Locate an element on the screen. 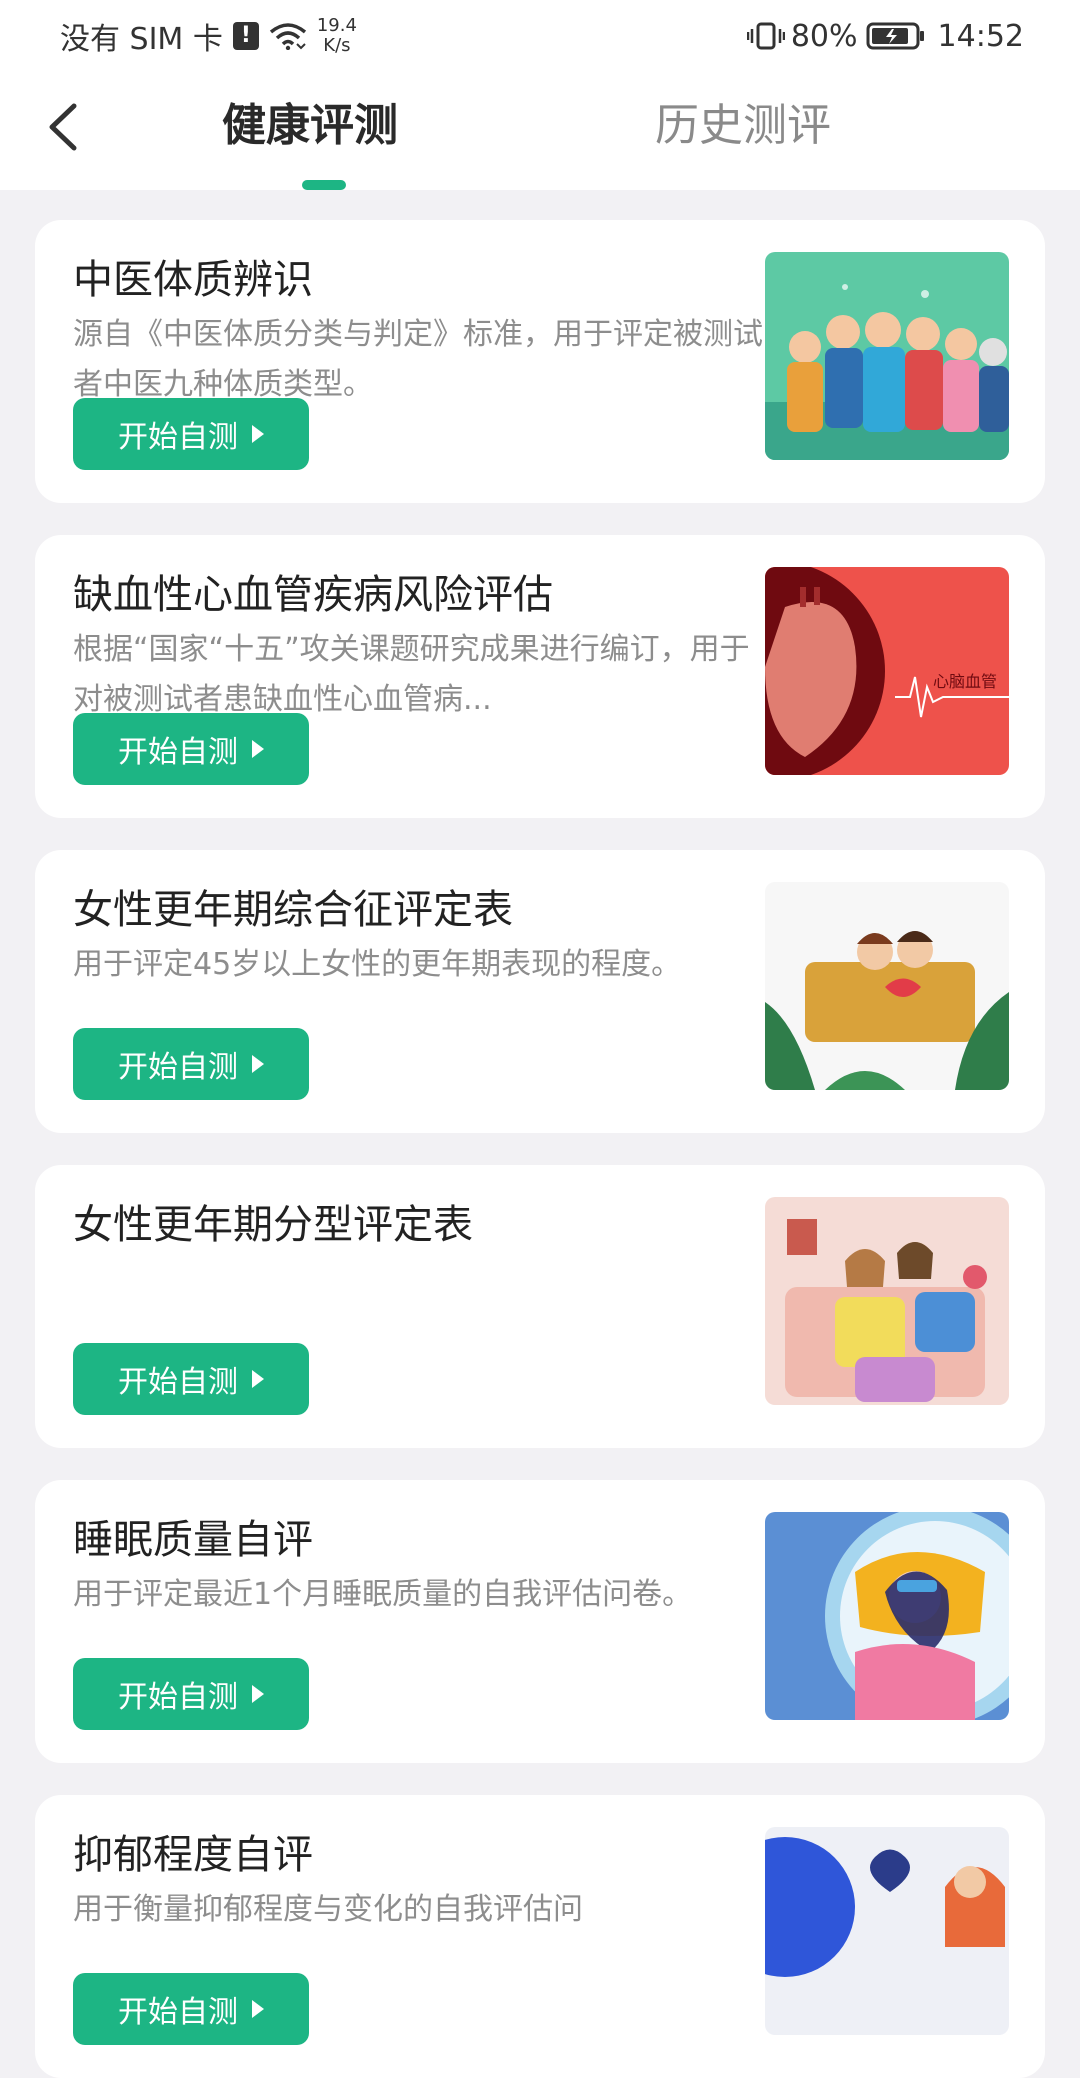 This screenshot has width=1080, height=2078. heart-illustration: 心脑血管 is located at coordinates (887, 671).